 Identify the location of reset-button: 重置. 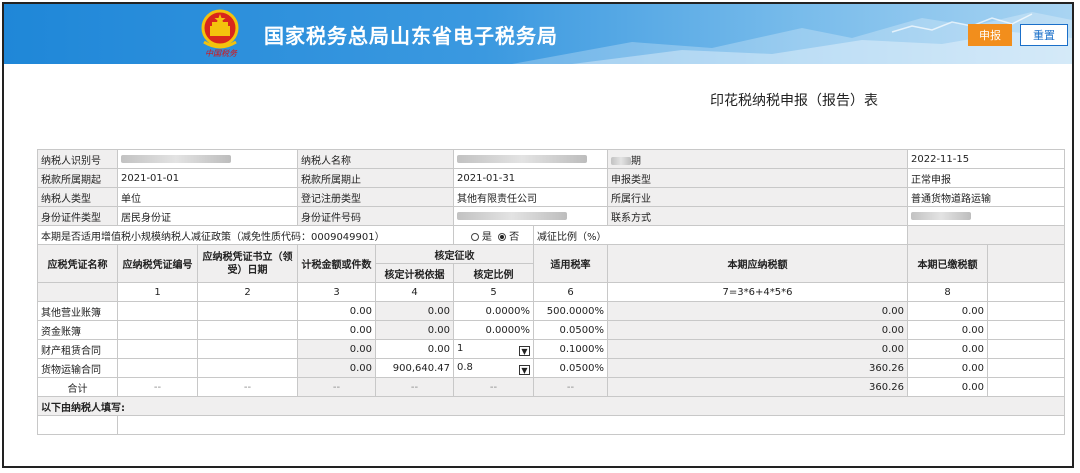
(1044, 35).